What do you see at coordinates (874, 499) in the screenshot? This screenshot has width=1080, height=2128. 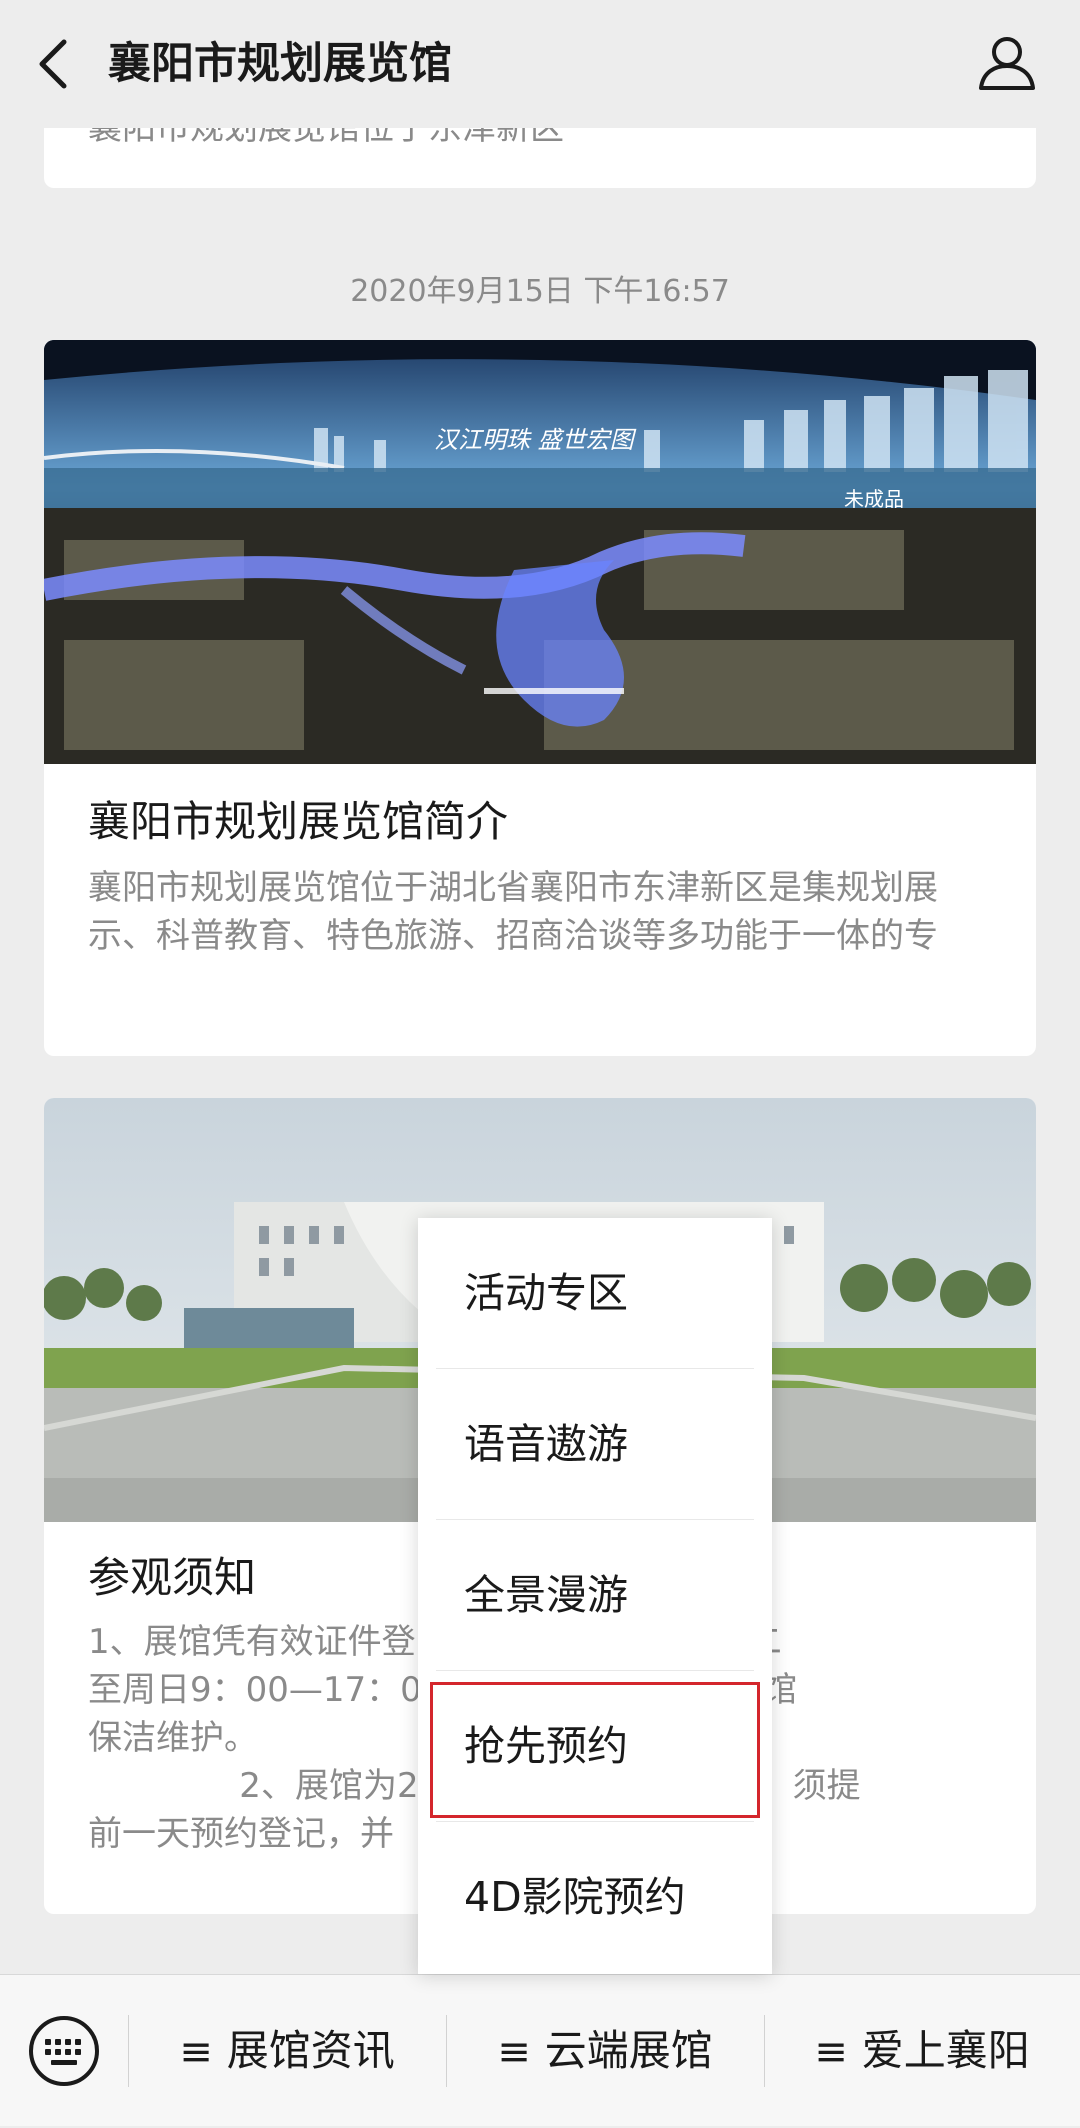 I see `image-watermark: 未成品` at bounding box center [874, 499].